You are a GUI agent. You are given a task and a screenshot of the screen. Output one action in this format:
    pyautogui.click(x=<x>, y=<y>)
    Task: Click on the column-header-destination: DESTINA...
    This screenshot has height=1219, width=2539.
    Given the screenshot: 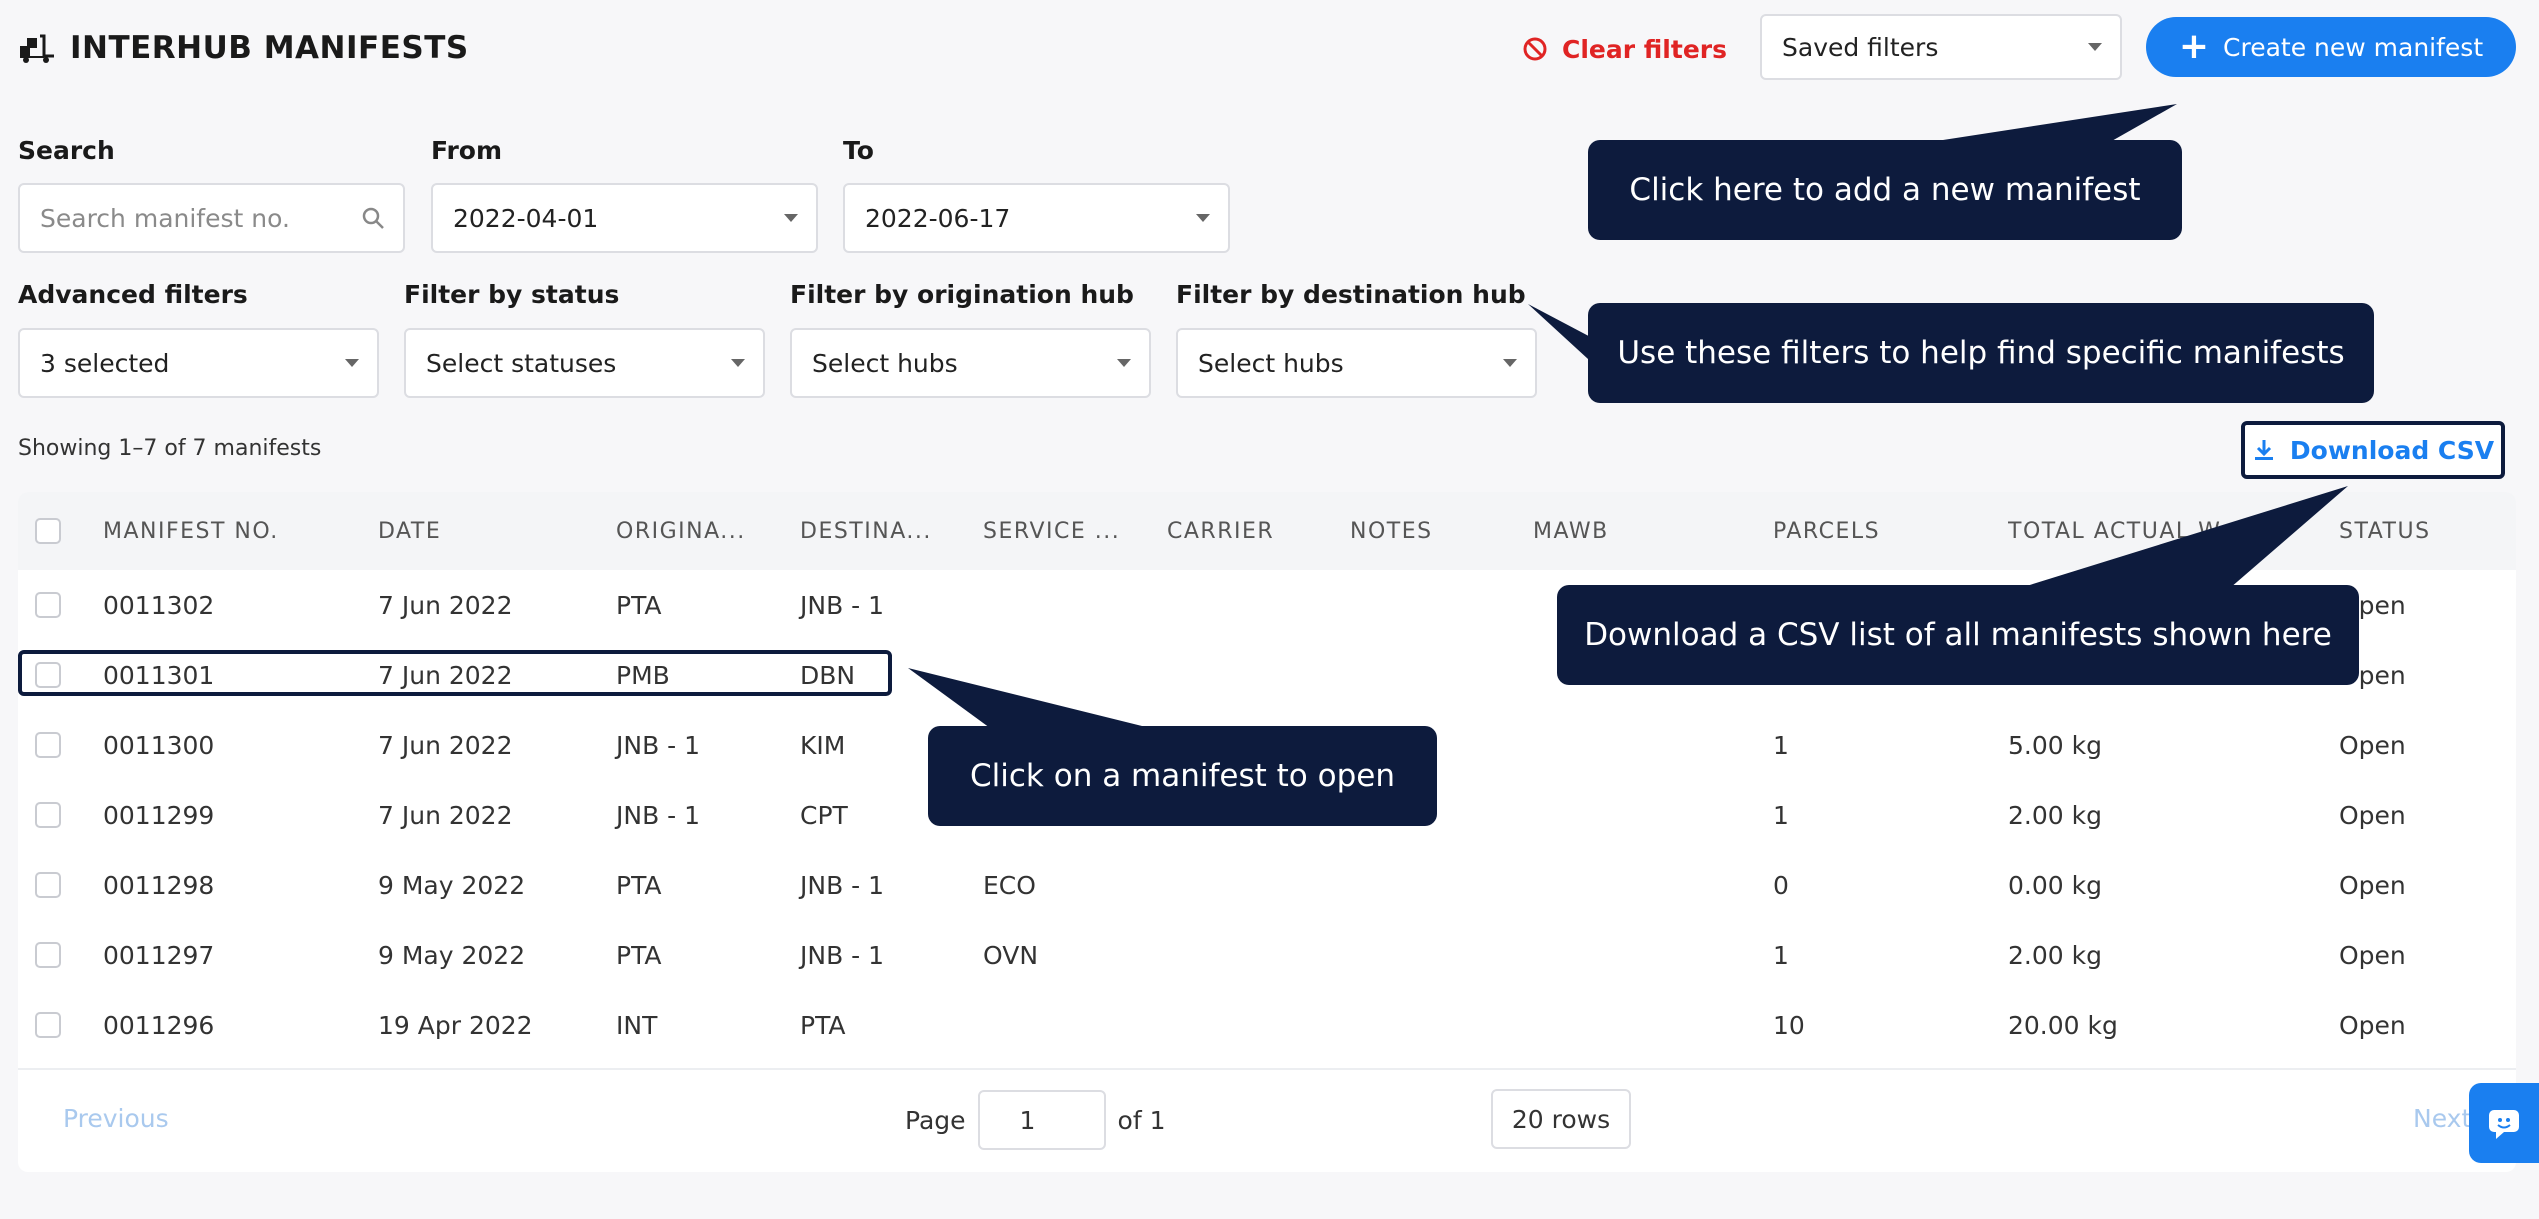 What is the action you would take?
    pyautogui.click(x=880, y=531)
    